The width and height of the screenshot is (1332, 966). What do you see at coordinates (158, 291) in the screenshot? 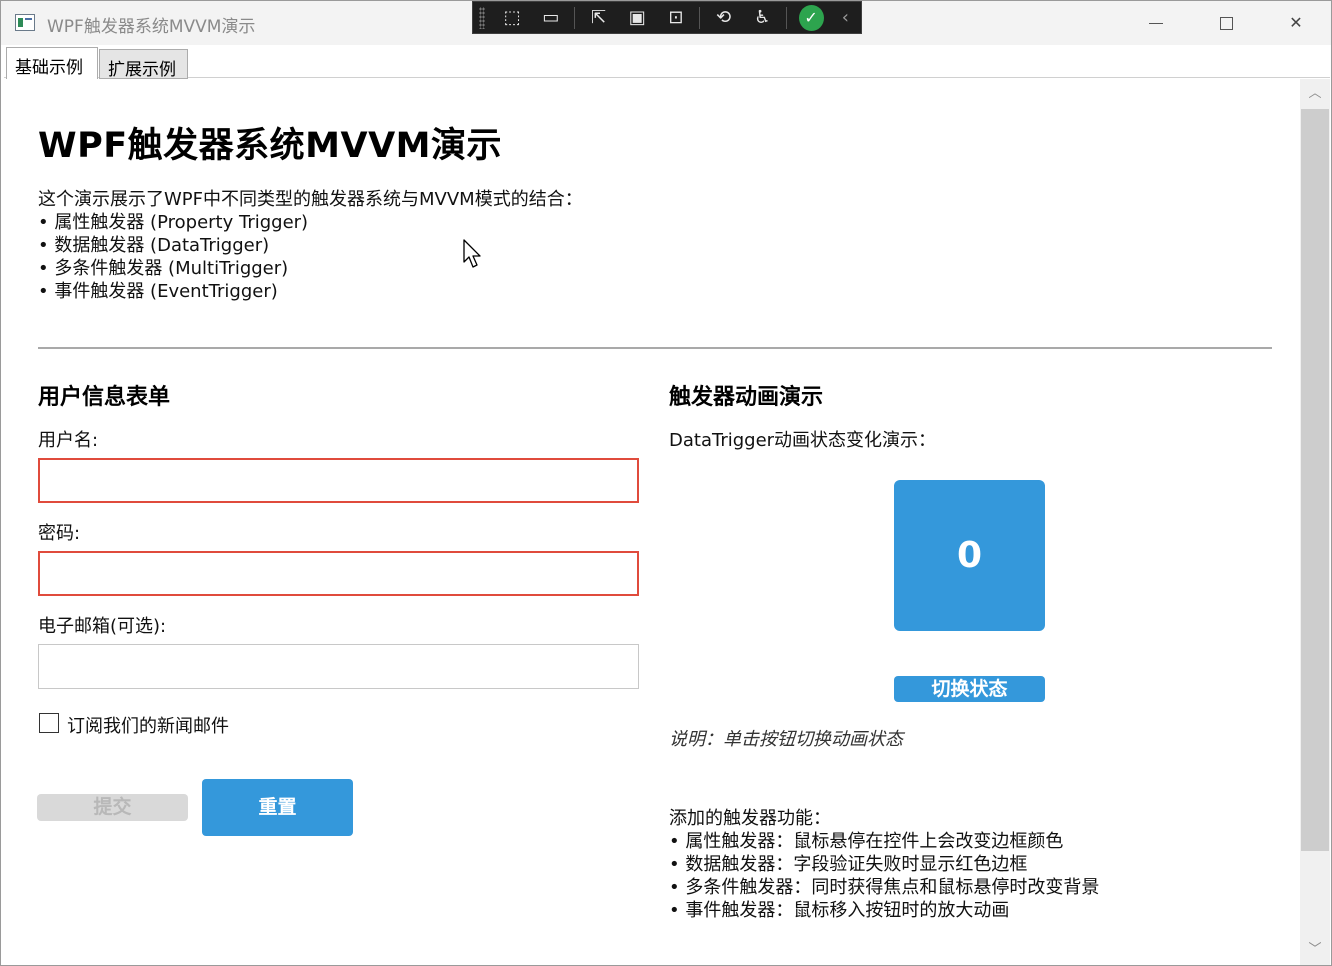
I see `intro-bullet: • 事件触发器 (EventTrigger)` at bounding box center [158, 291].